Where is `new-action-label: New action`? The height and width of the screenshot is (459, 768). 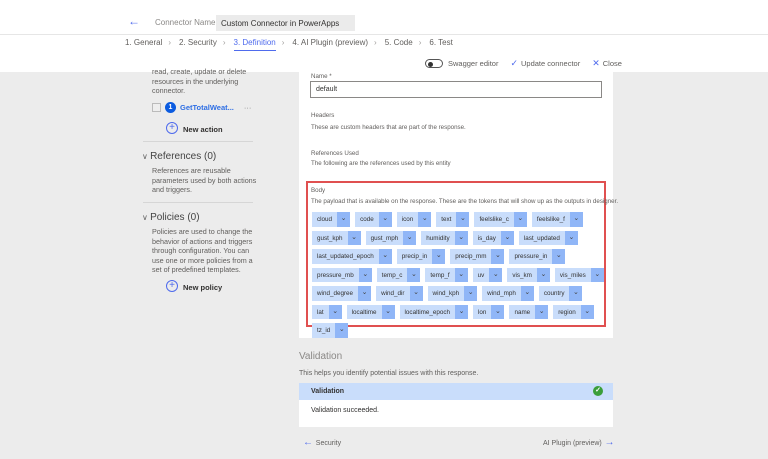 new-action-label: New action is located at coordinates (203, 129).